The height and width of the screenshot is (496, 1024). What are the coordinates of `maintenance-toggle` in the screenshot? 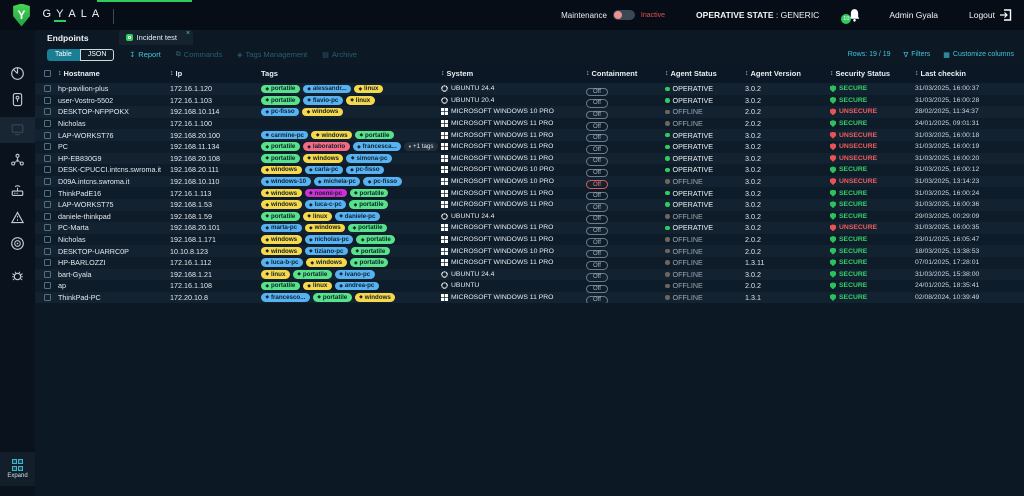 It's located at (623, 15).